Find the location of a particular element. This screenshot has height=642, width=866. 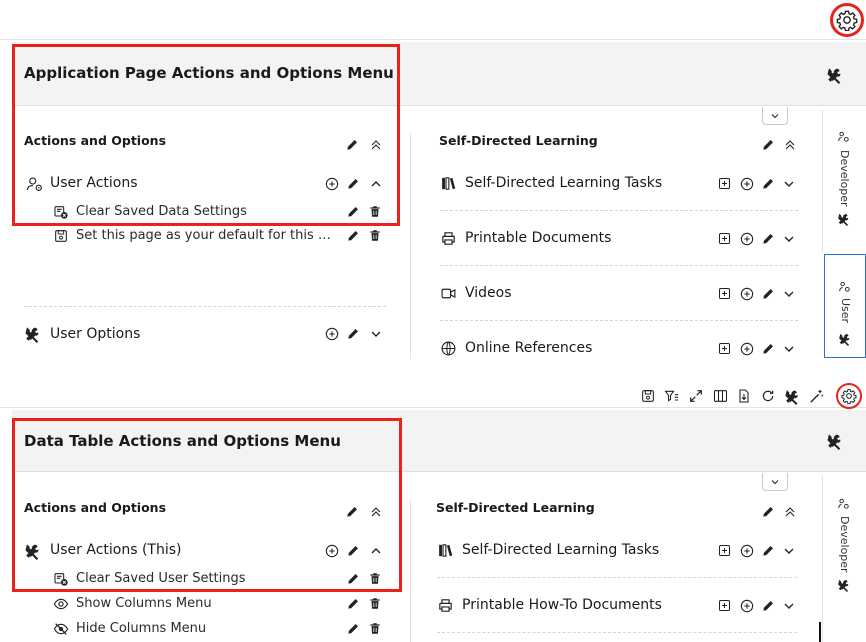

top-toolbar is located at coordinates (433, 20).